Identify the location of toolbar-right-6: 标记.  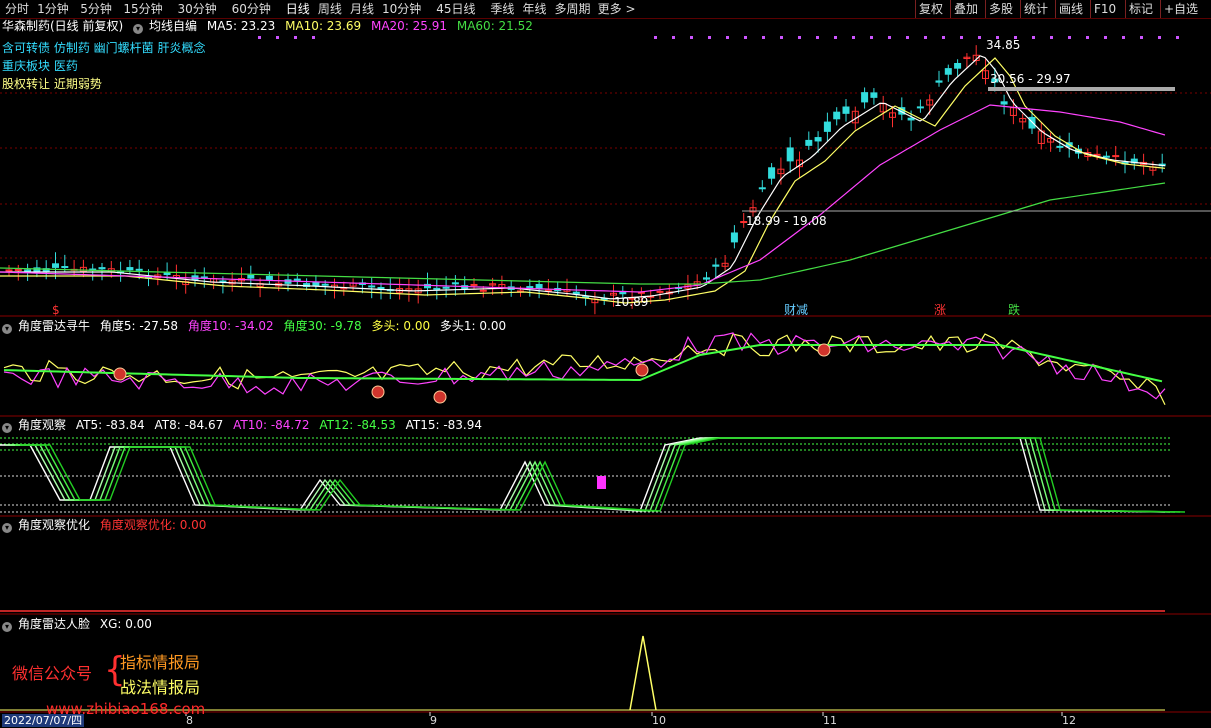
(1141, 9).